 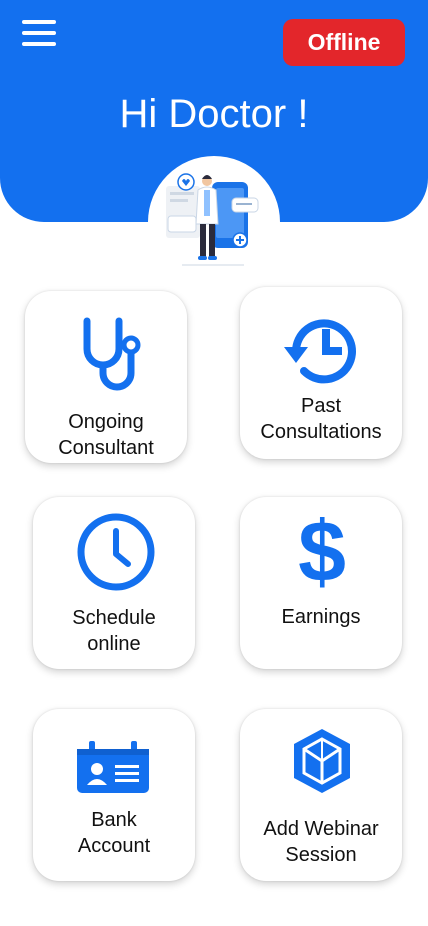 What do you see at coordinates (321, 419) in the screenshot?
I see `card-label: Past Consultations` at bounding box center [321, 419].